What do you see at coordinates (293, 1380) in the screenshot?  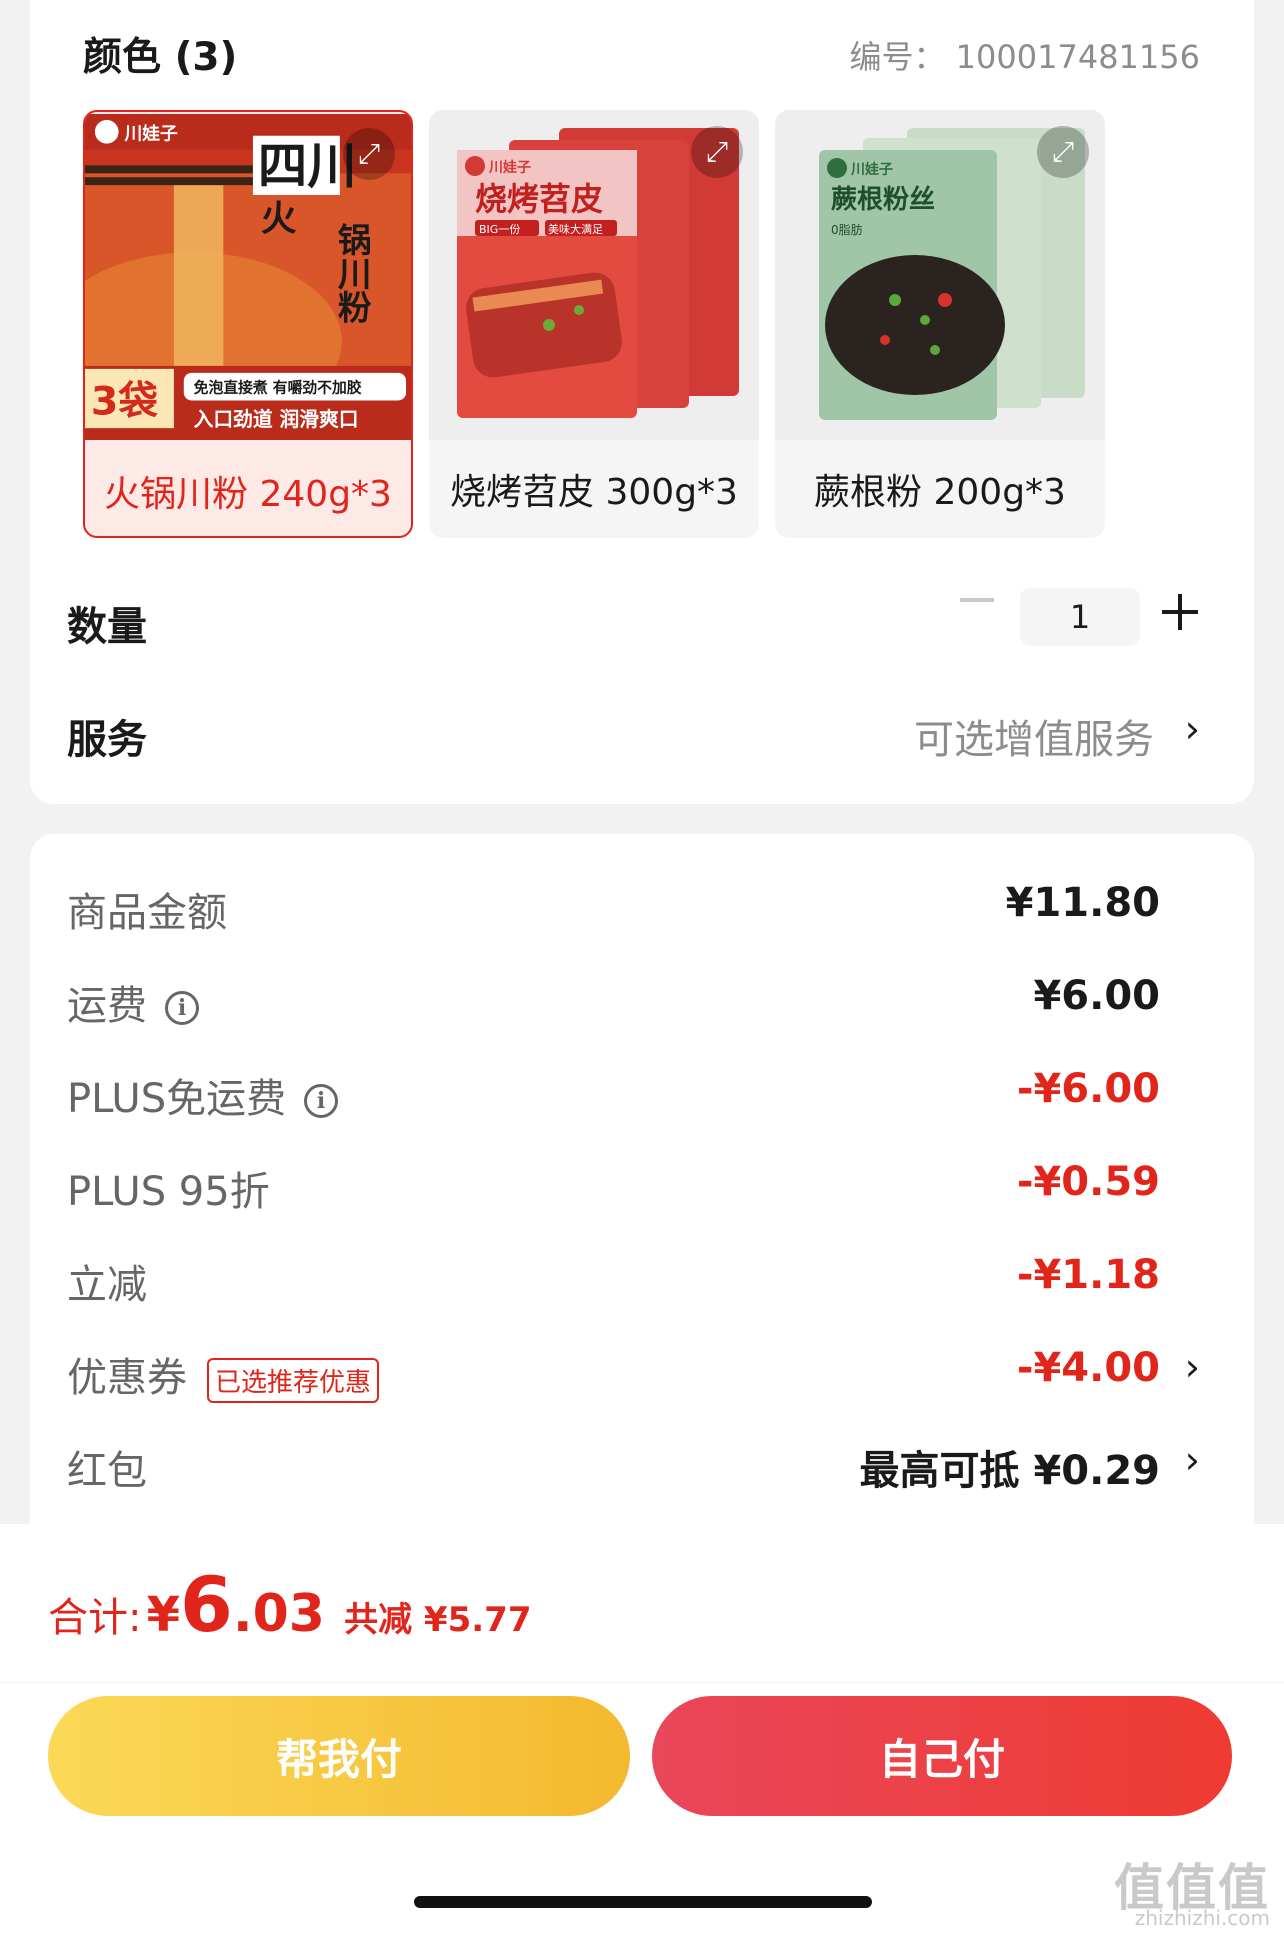 I see `coupon-status-badge: 已选推荐优惠` at bounding box center [293, 1380].